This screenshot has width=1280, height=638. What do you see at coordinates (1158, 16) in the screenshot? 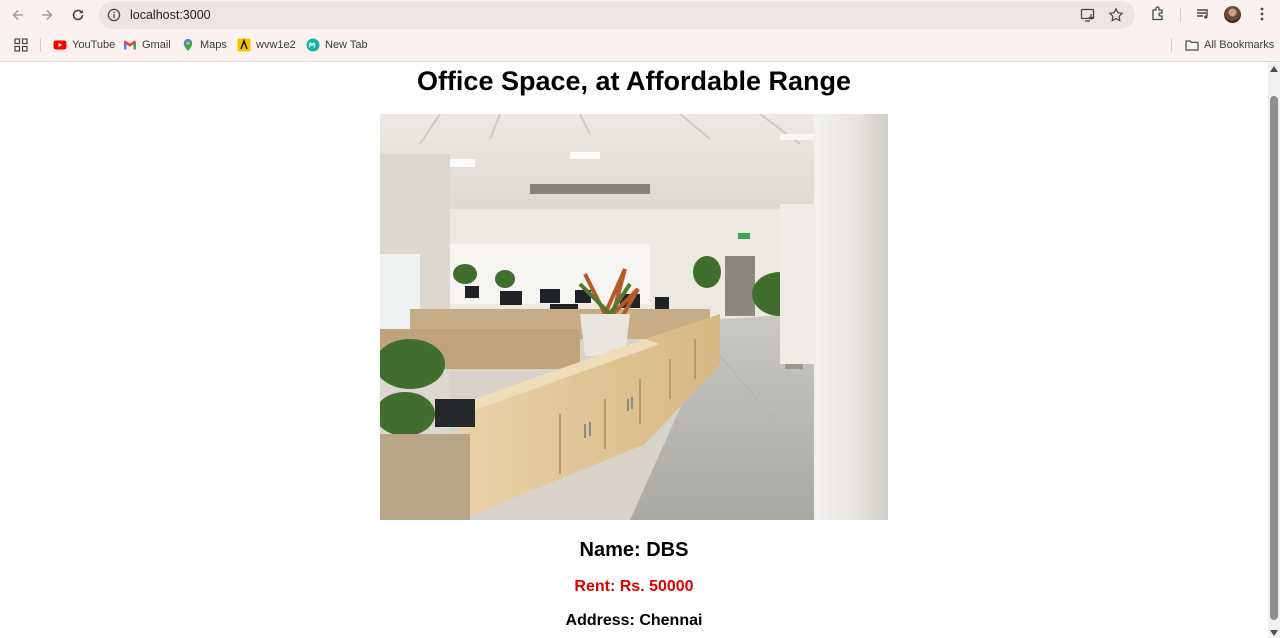
I see `extensions-icon` at bounding box center [1158, 16].